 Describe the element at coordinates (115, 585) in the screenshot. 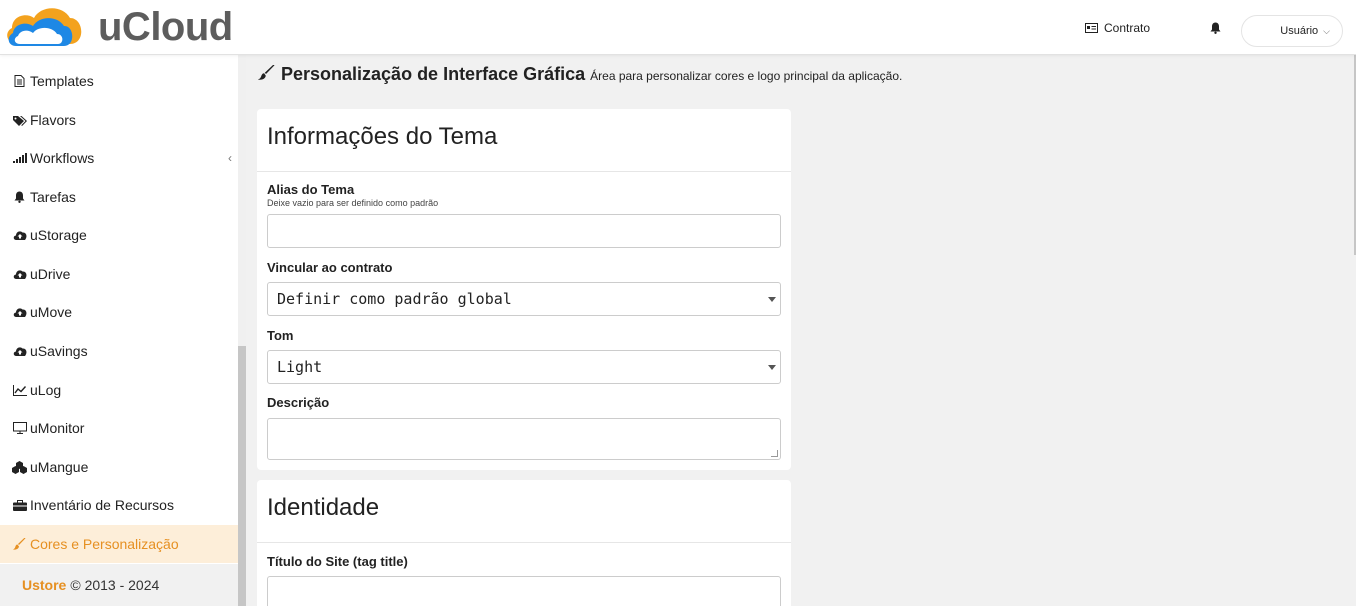

I see `footer-copyright: © 2013 - 2024` at that location.